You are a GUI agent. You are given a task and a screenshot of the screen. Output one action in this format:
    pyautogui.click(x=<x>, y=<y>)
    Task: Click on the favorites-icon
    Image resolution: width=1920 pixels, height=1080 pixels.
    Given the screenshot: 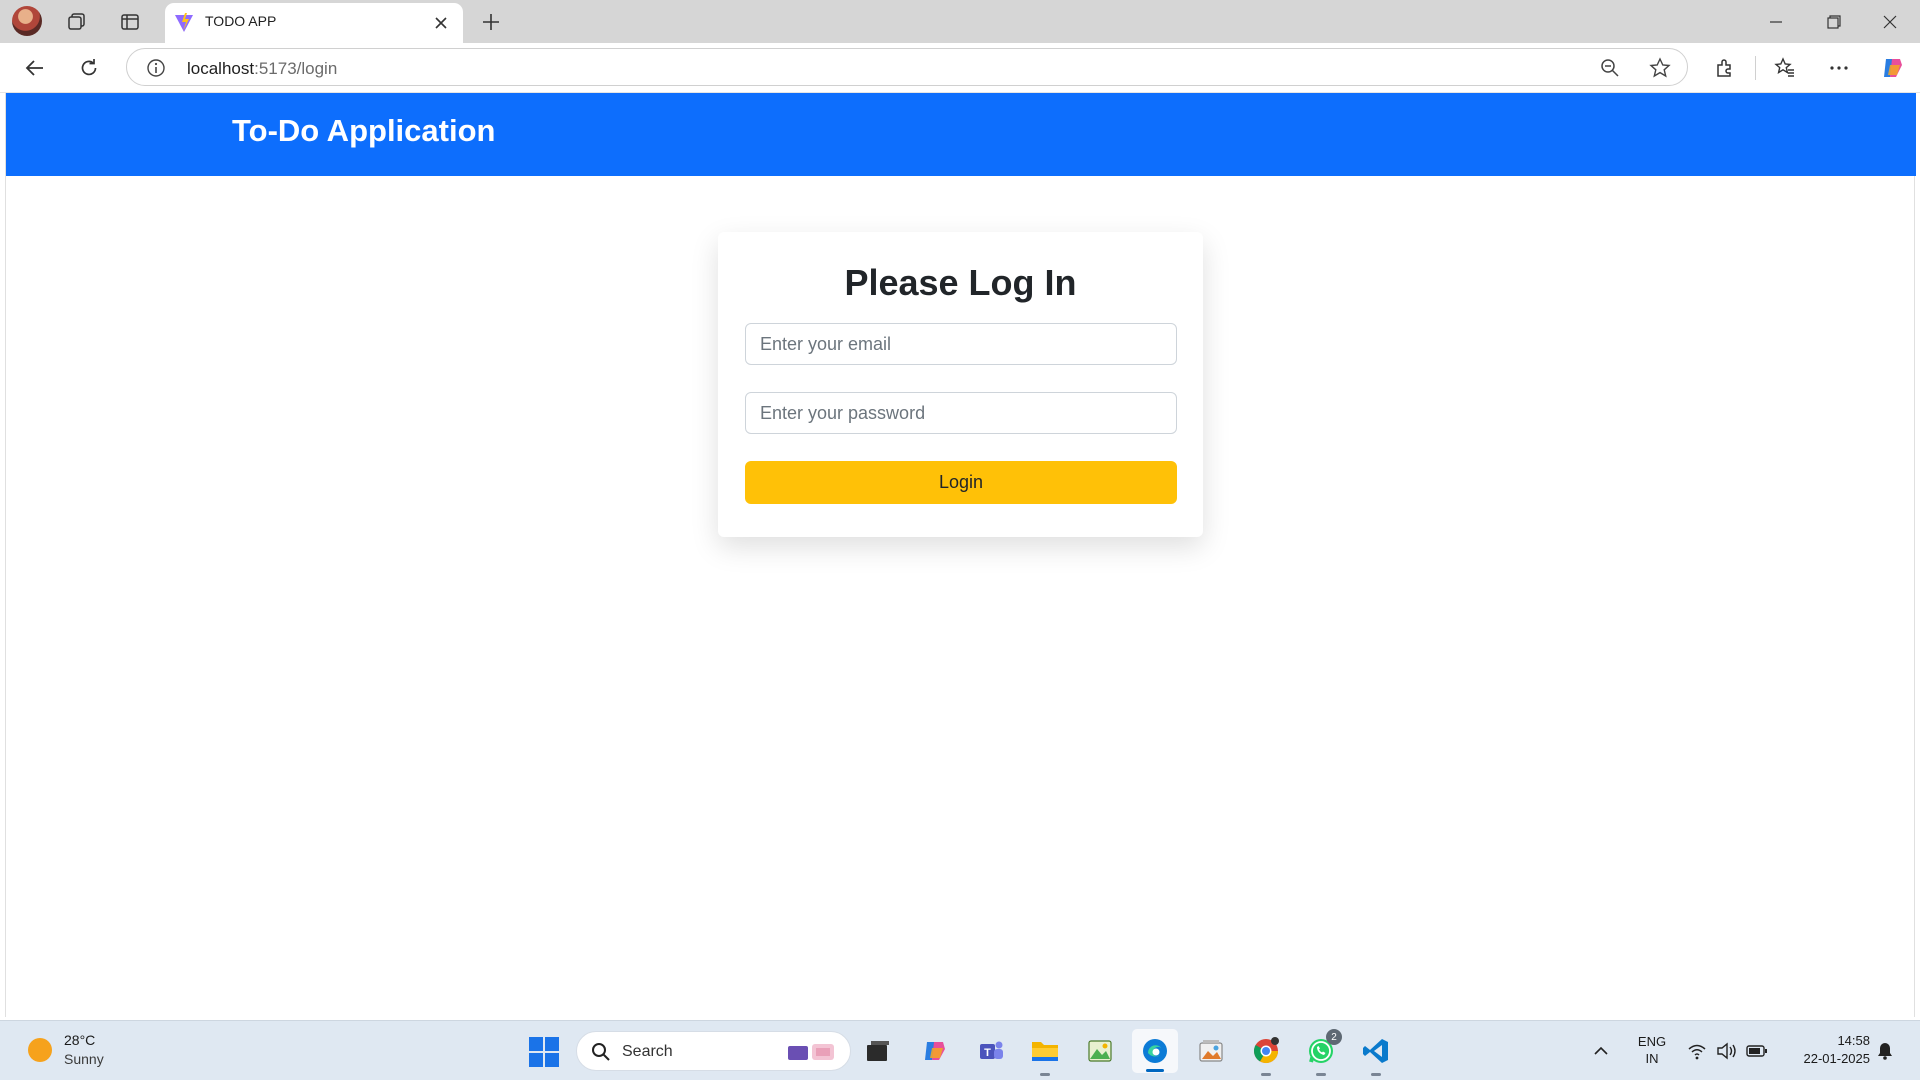 What is the action you would take?
    pyautogui.click(x=1785, y=68)
    